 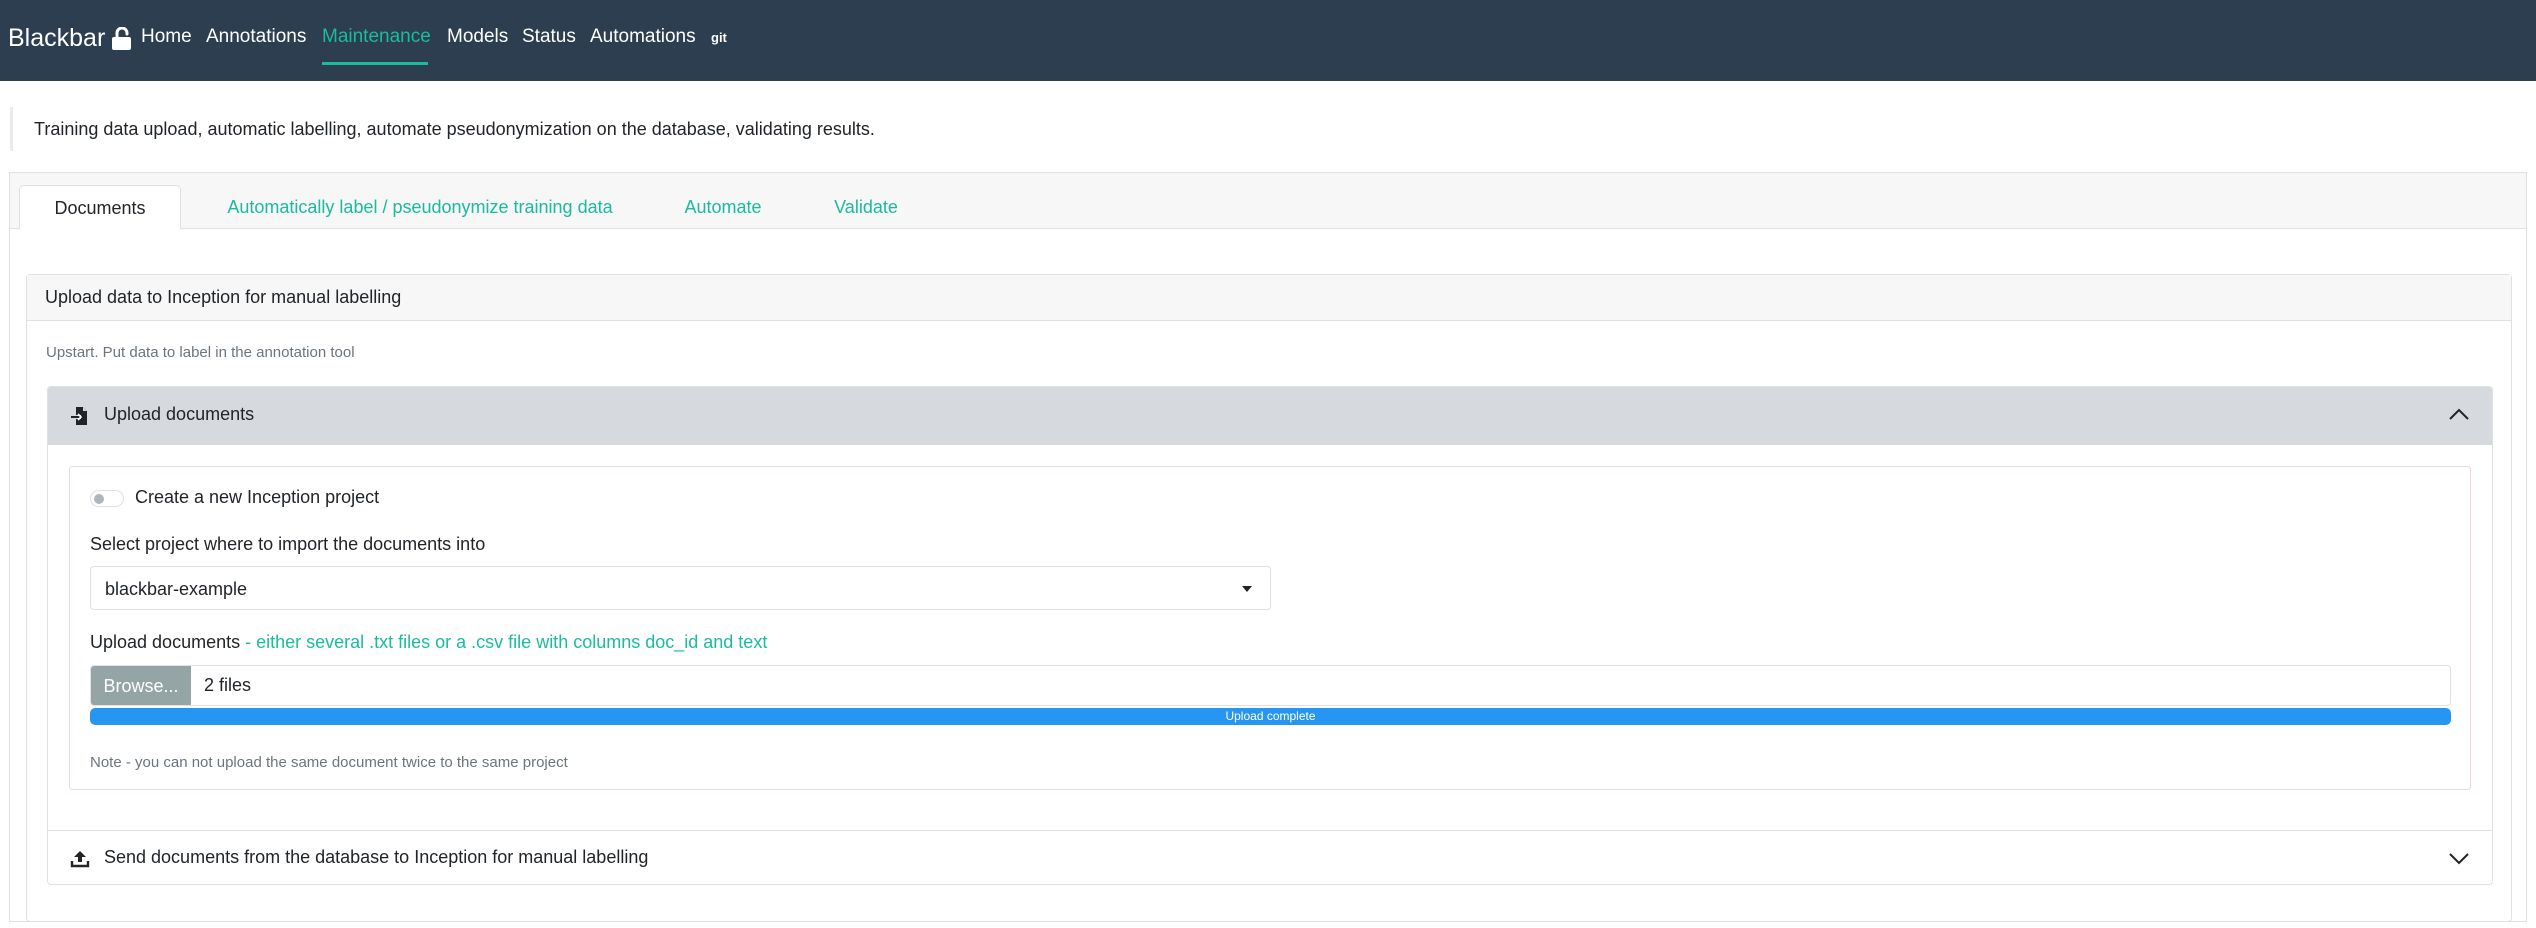 I want to click on upload-progress: Upload complete, so click(x=1270, y=716).